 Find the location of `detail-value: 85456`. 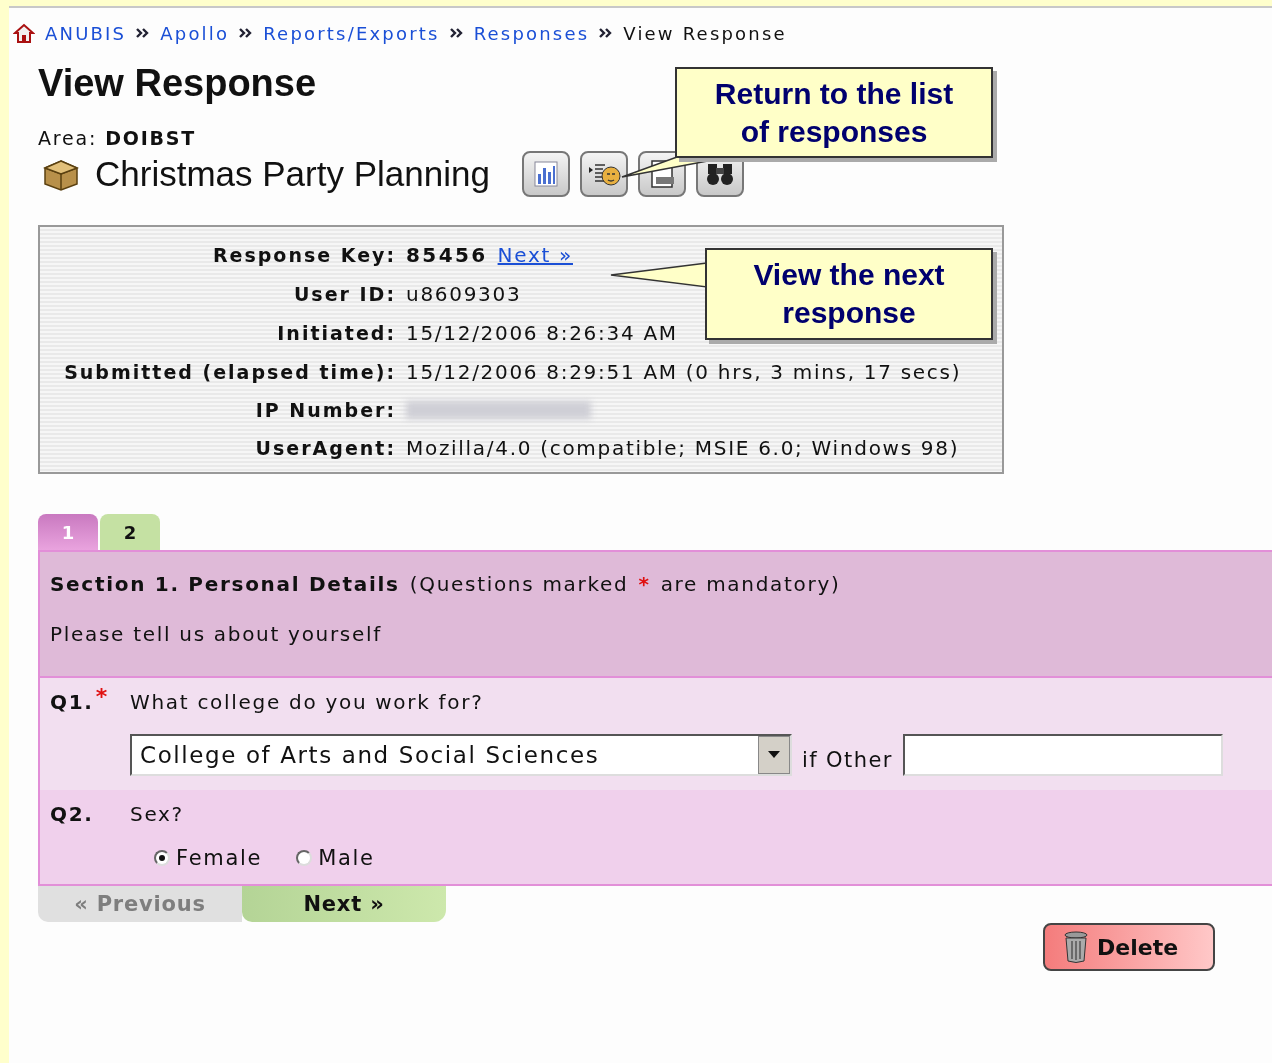

detail-value: 85456 is located at coordinates (447, 255).